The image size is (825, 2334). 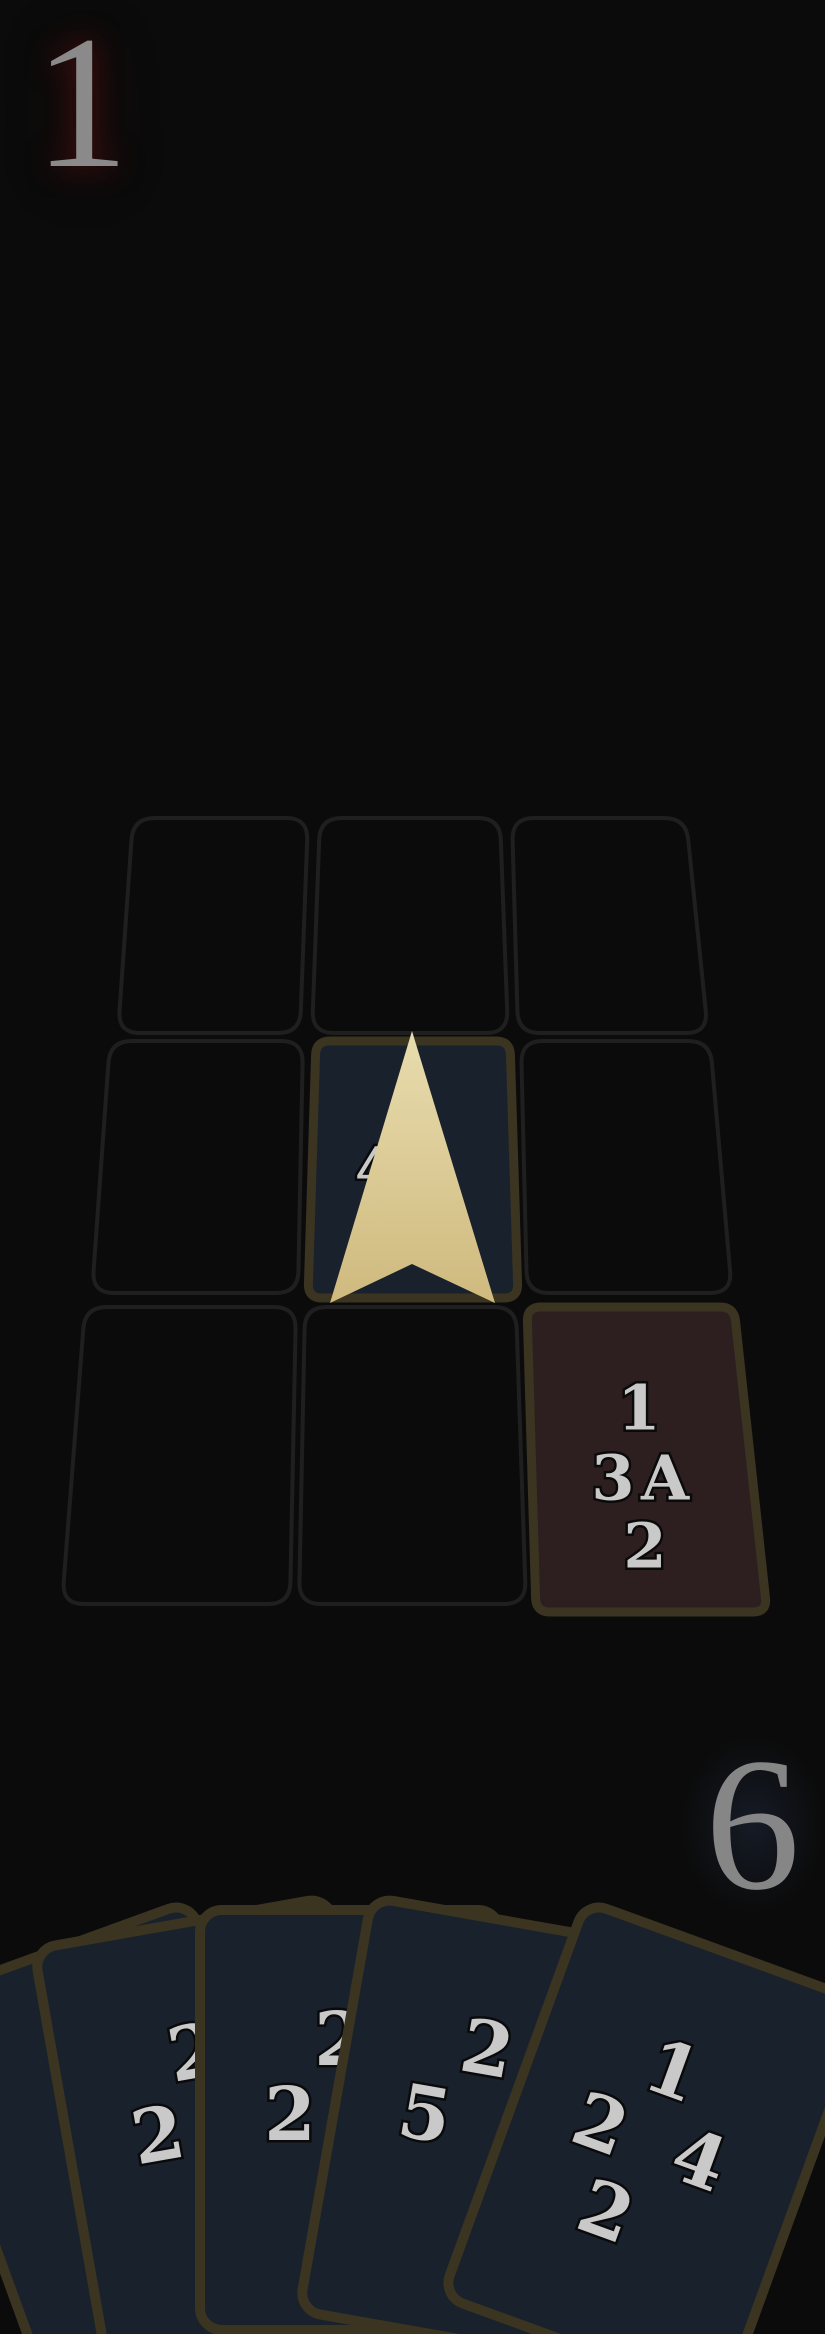 I want to click on board-slot-r2c0, so click(x=179, y=1455).